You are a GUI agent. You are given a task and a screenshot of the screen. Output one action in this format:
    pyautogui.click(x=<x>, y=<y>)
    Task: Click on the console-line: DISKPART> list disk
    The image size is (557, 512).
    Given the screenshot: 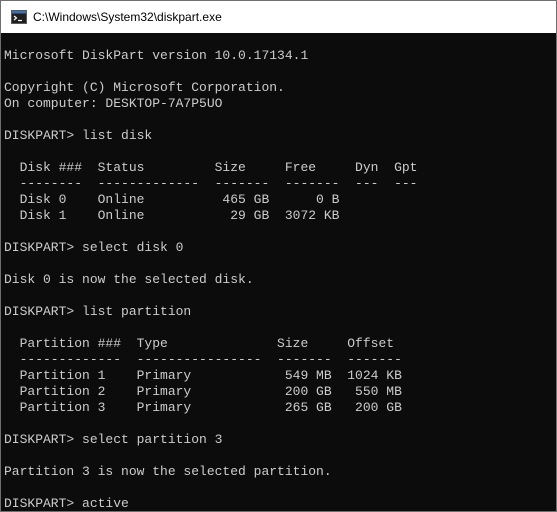 What is the action you would take?
    pyautogui.click(x=78, y=135)
    